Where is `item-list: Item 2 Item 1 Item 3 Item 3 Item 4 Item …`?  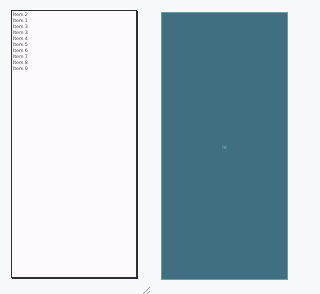 item-list: Item 2 Item 1 Item 3 Item 3 Item 4 Item … is located at coordinates (74, 43).